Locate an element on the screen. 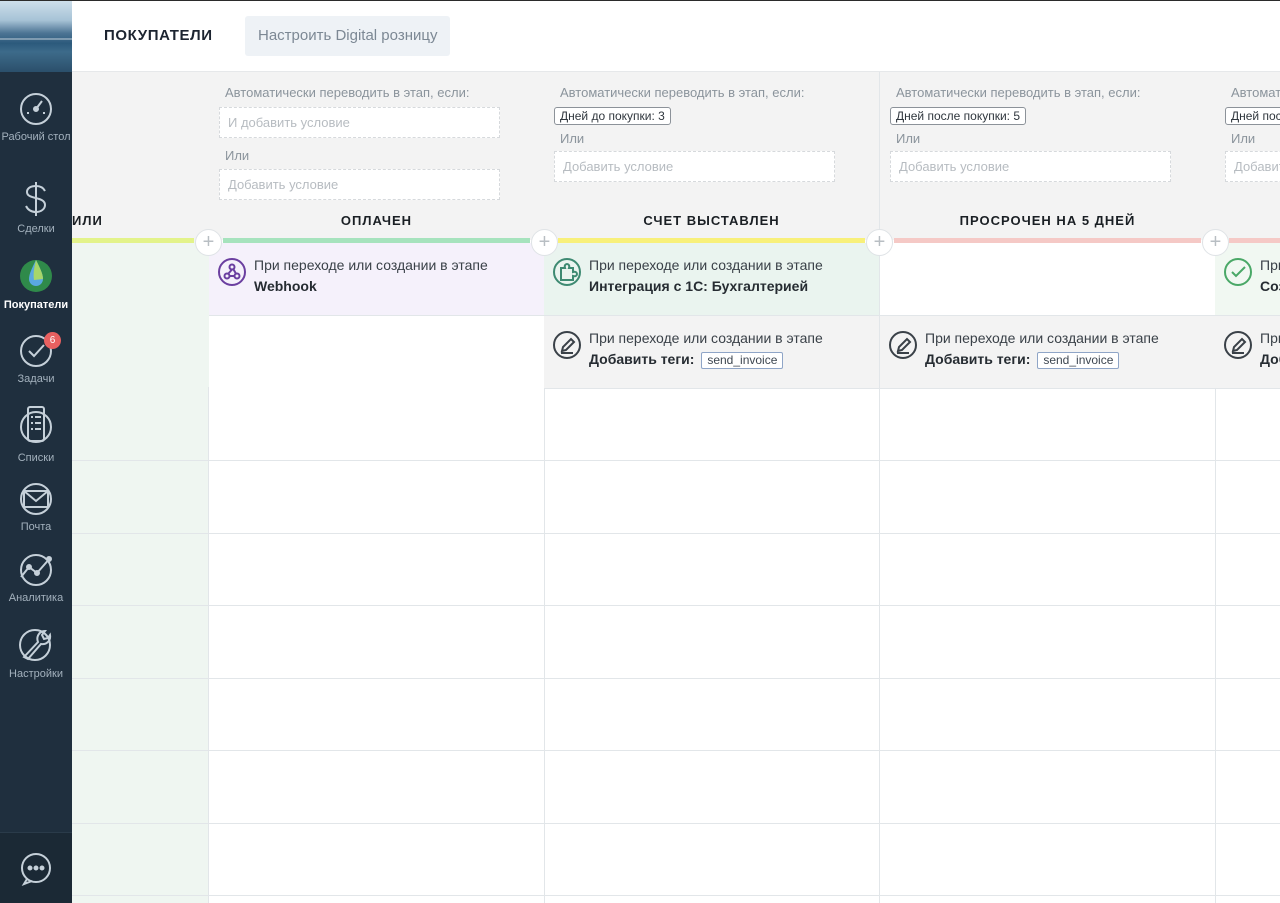  trigger-action-name: Создать задачу is located at coordinates (1270, 286).